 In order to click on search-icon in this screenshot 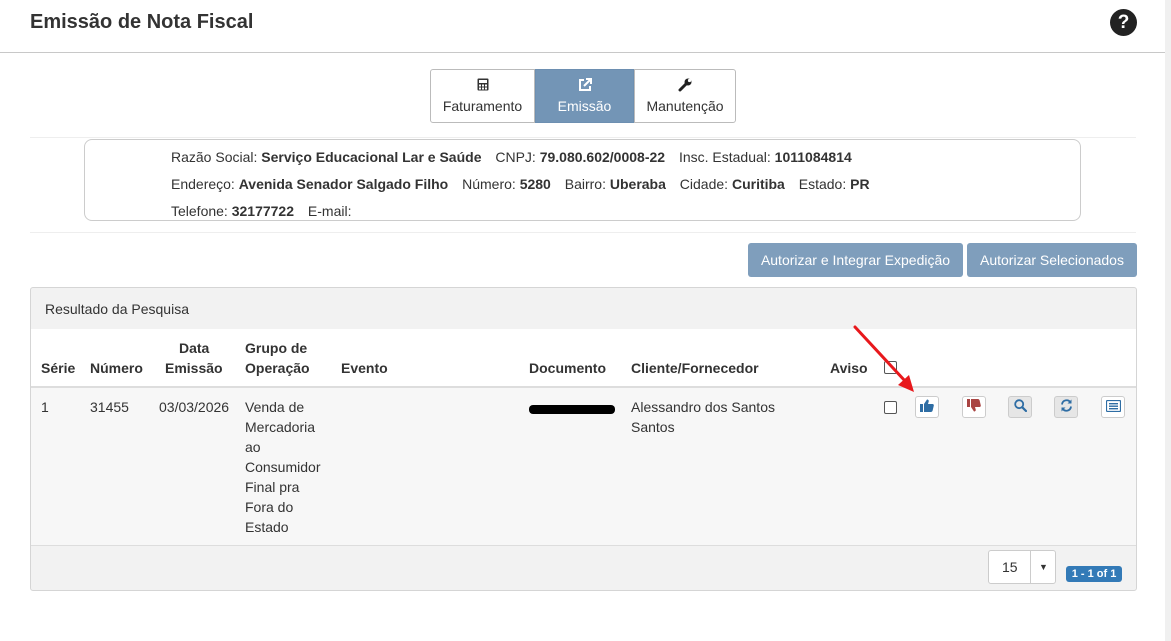, I will do `click(1020, 407)`.